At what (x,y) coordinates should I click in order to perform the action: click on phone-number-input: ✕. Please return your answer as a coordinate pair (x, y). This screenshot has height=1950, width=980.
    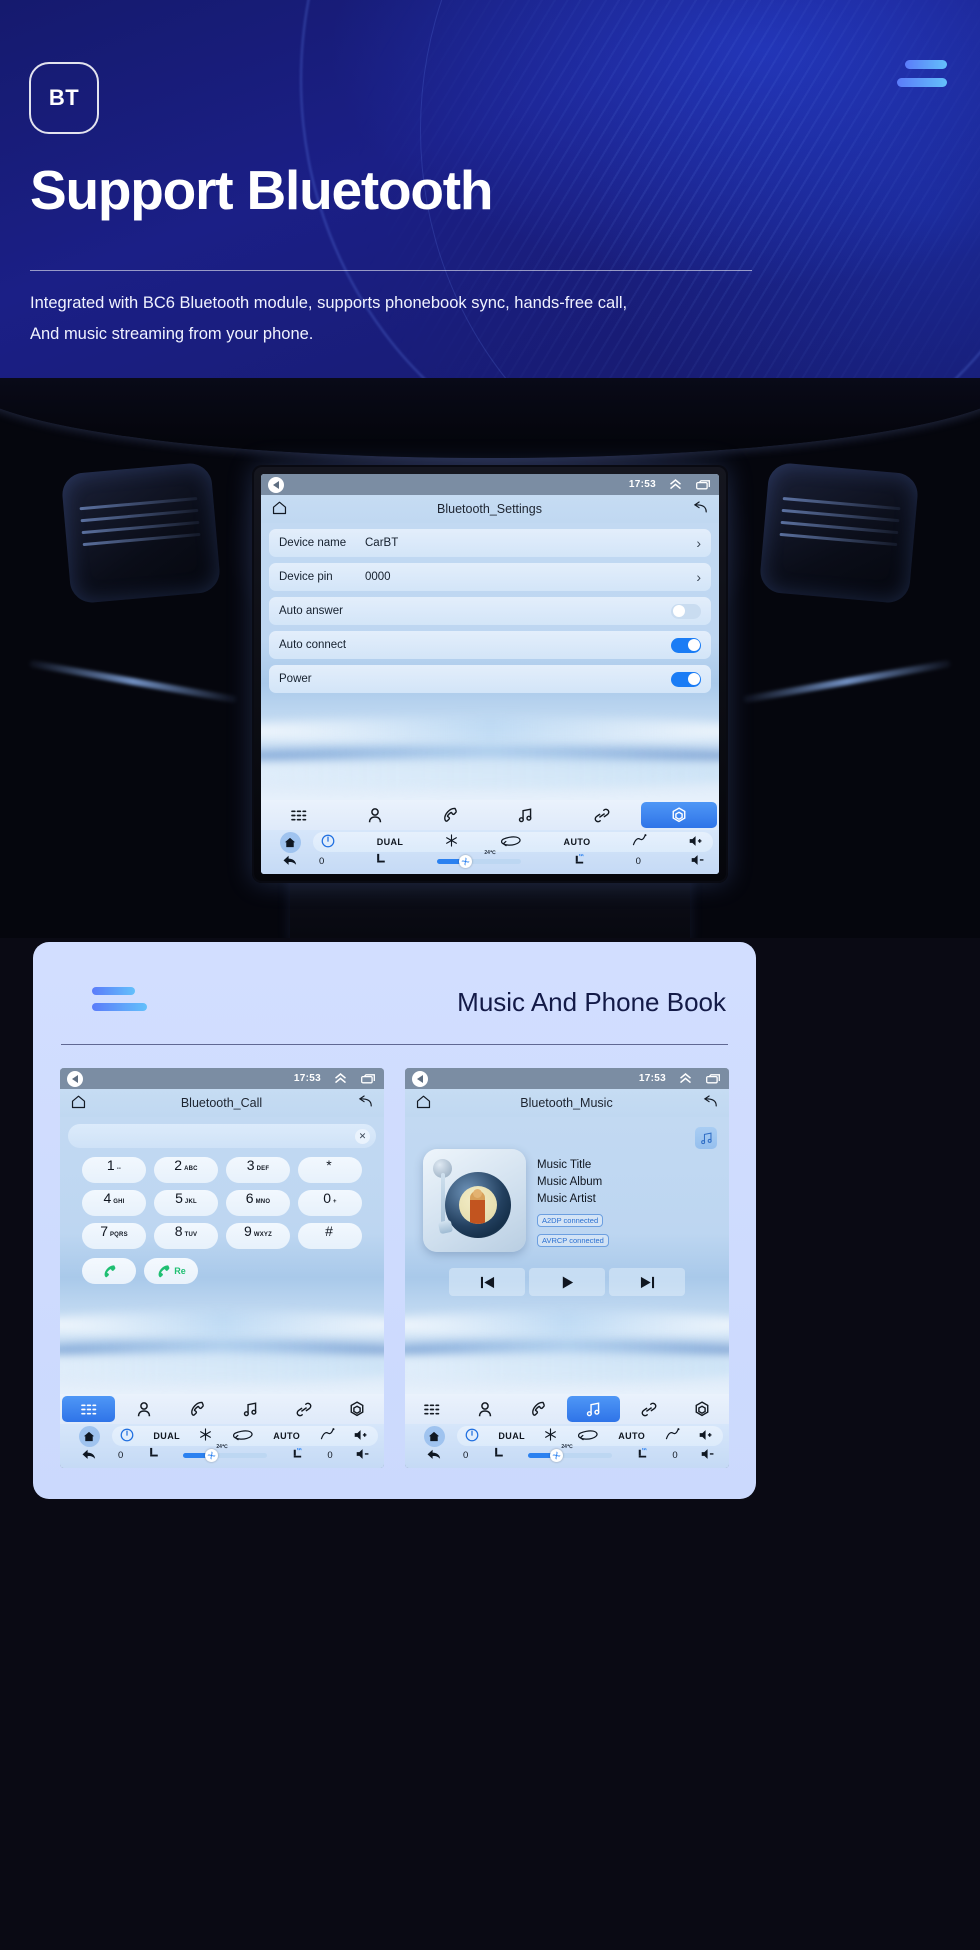
    Looking at the image, I should click on (222, 1136).